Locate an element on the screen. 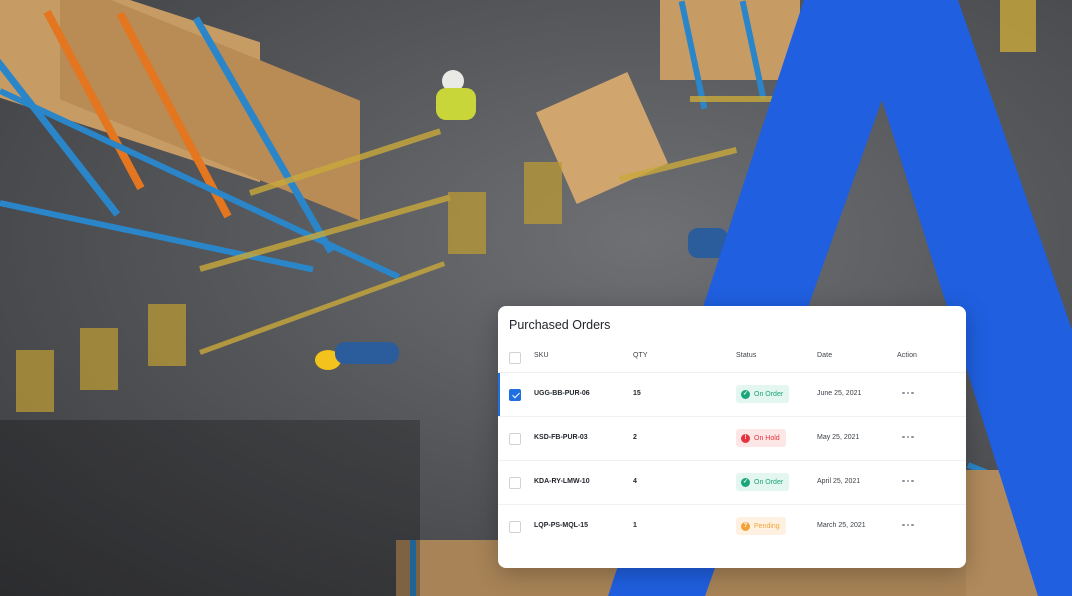  worker-vest is located at coordinates (456, 104).